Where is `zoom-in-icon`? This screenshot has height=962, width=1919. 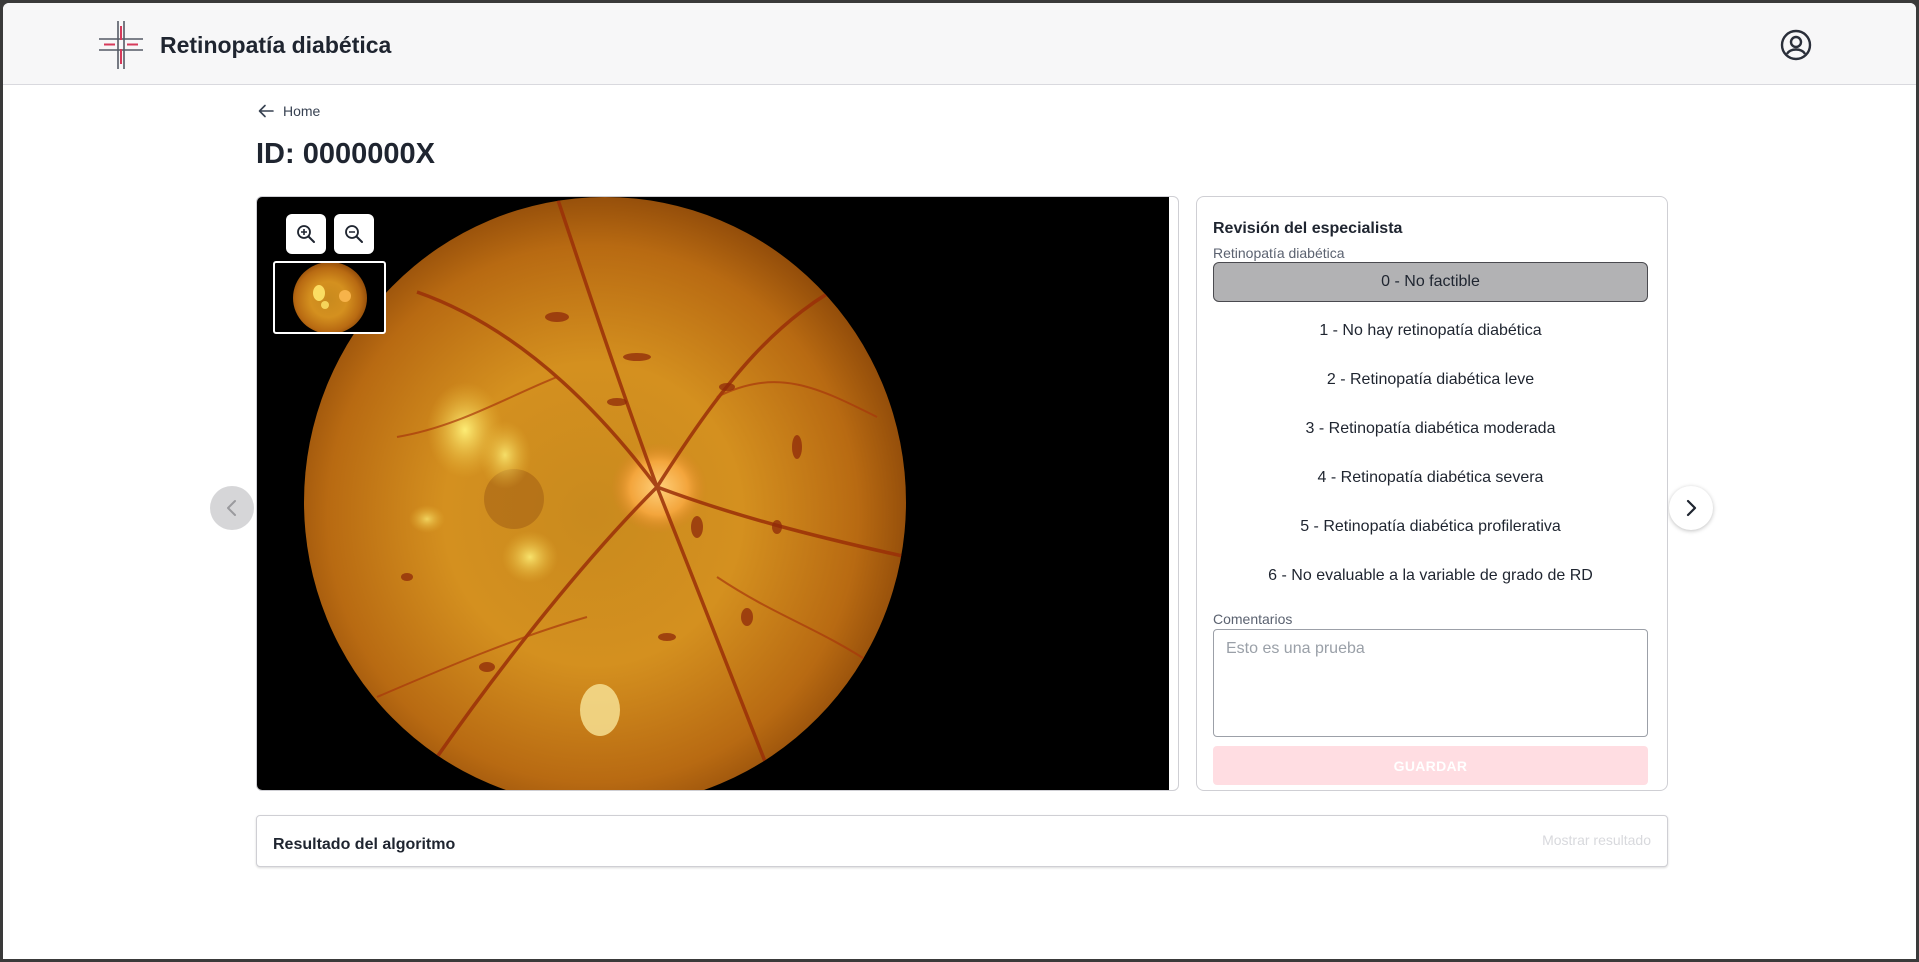 zoom-in-icon is located at coordinates (306, 234).